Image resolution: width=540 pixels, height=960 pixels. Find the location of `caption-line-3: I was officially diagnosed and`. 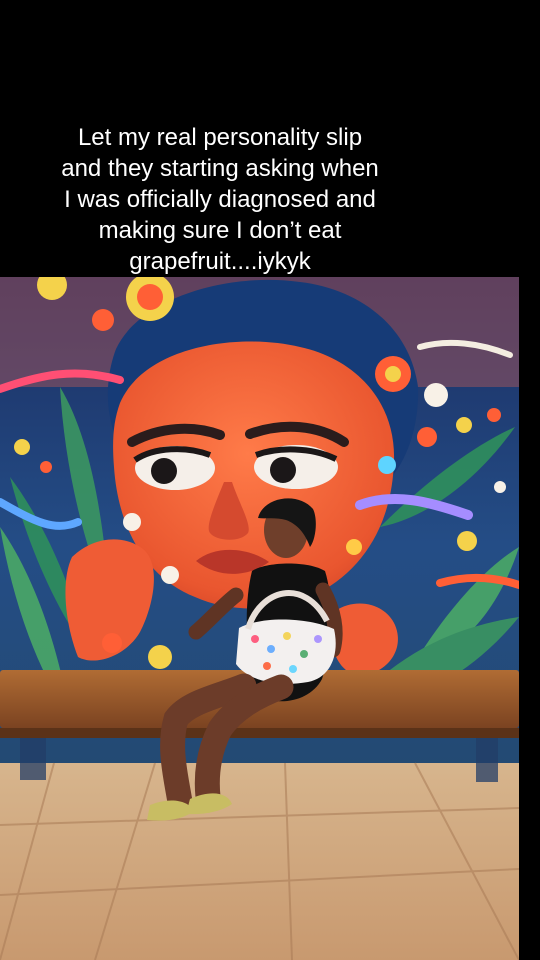

caption-line-3: I was officially diagnosed and is located at coordinates (220, 199).